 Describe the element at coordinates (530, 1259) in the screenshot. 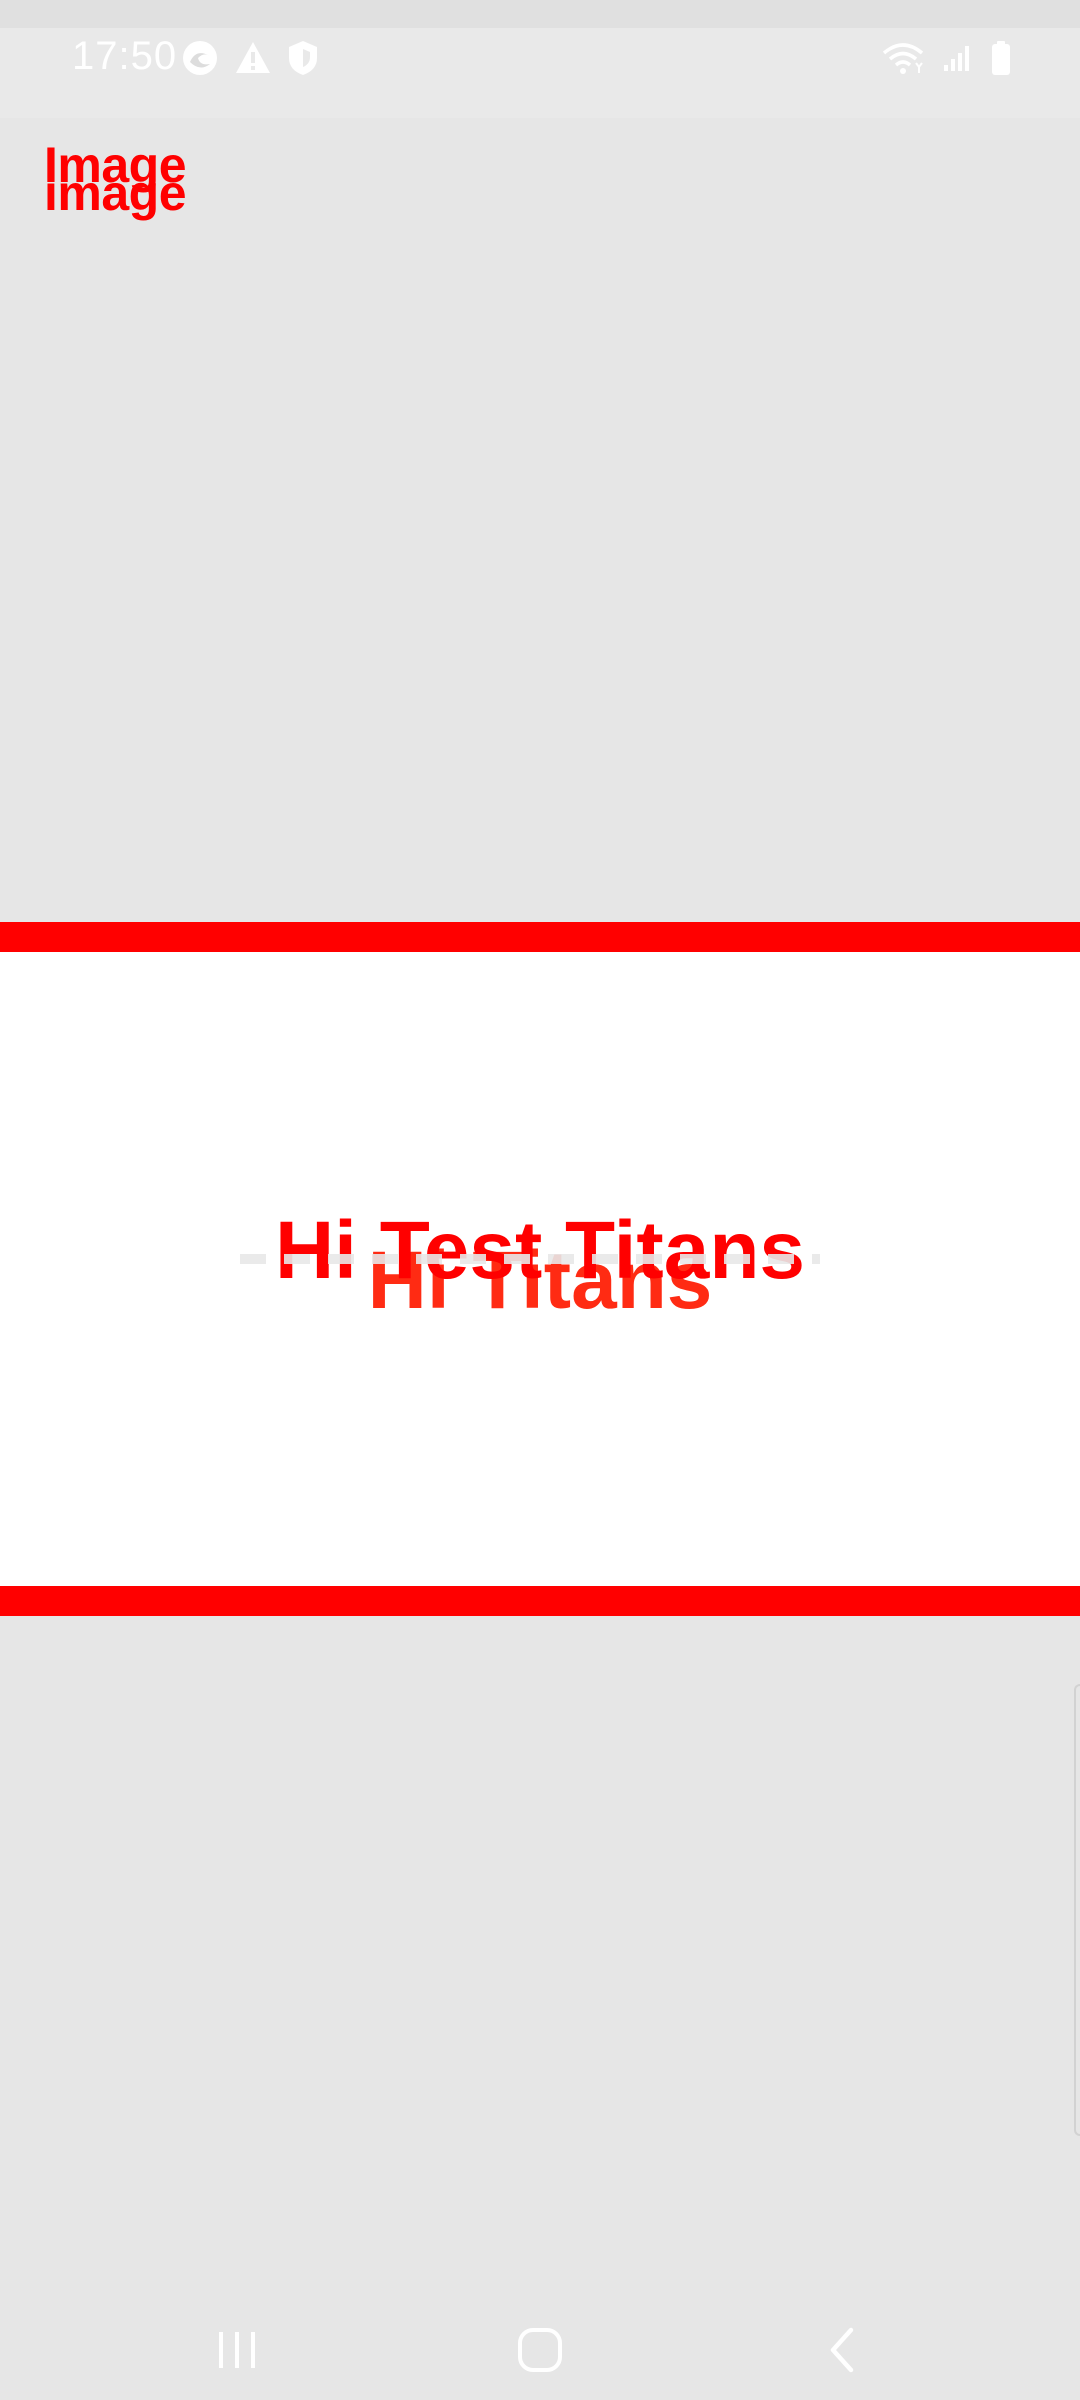

I see `banner-glitch-stripe` at that location.